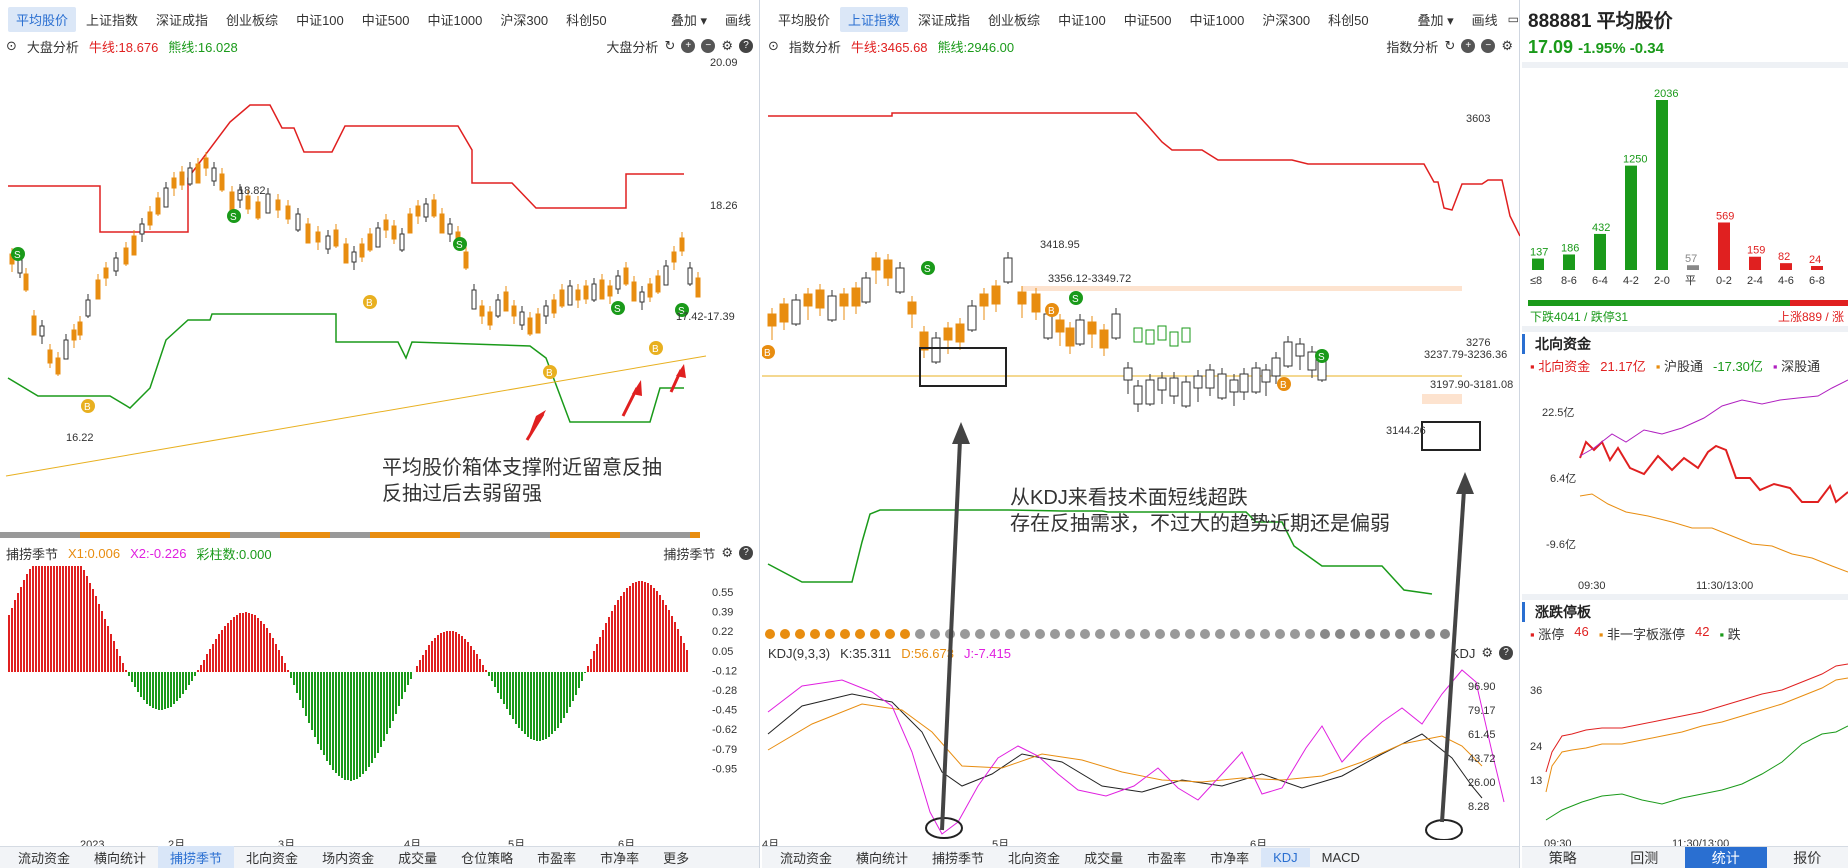 Image resolution: width=1848 pixels, height=868 pixels. Describe the element at coordinates (1186, 335) in the screenshot. I see `candle-body-green` at that location.